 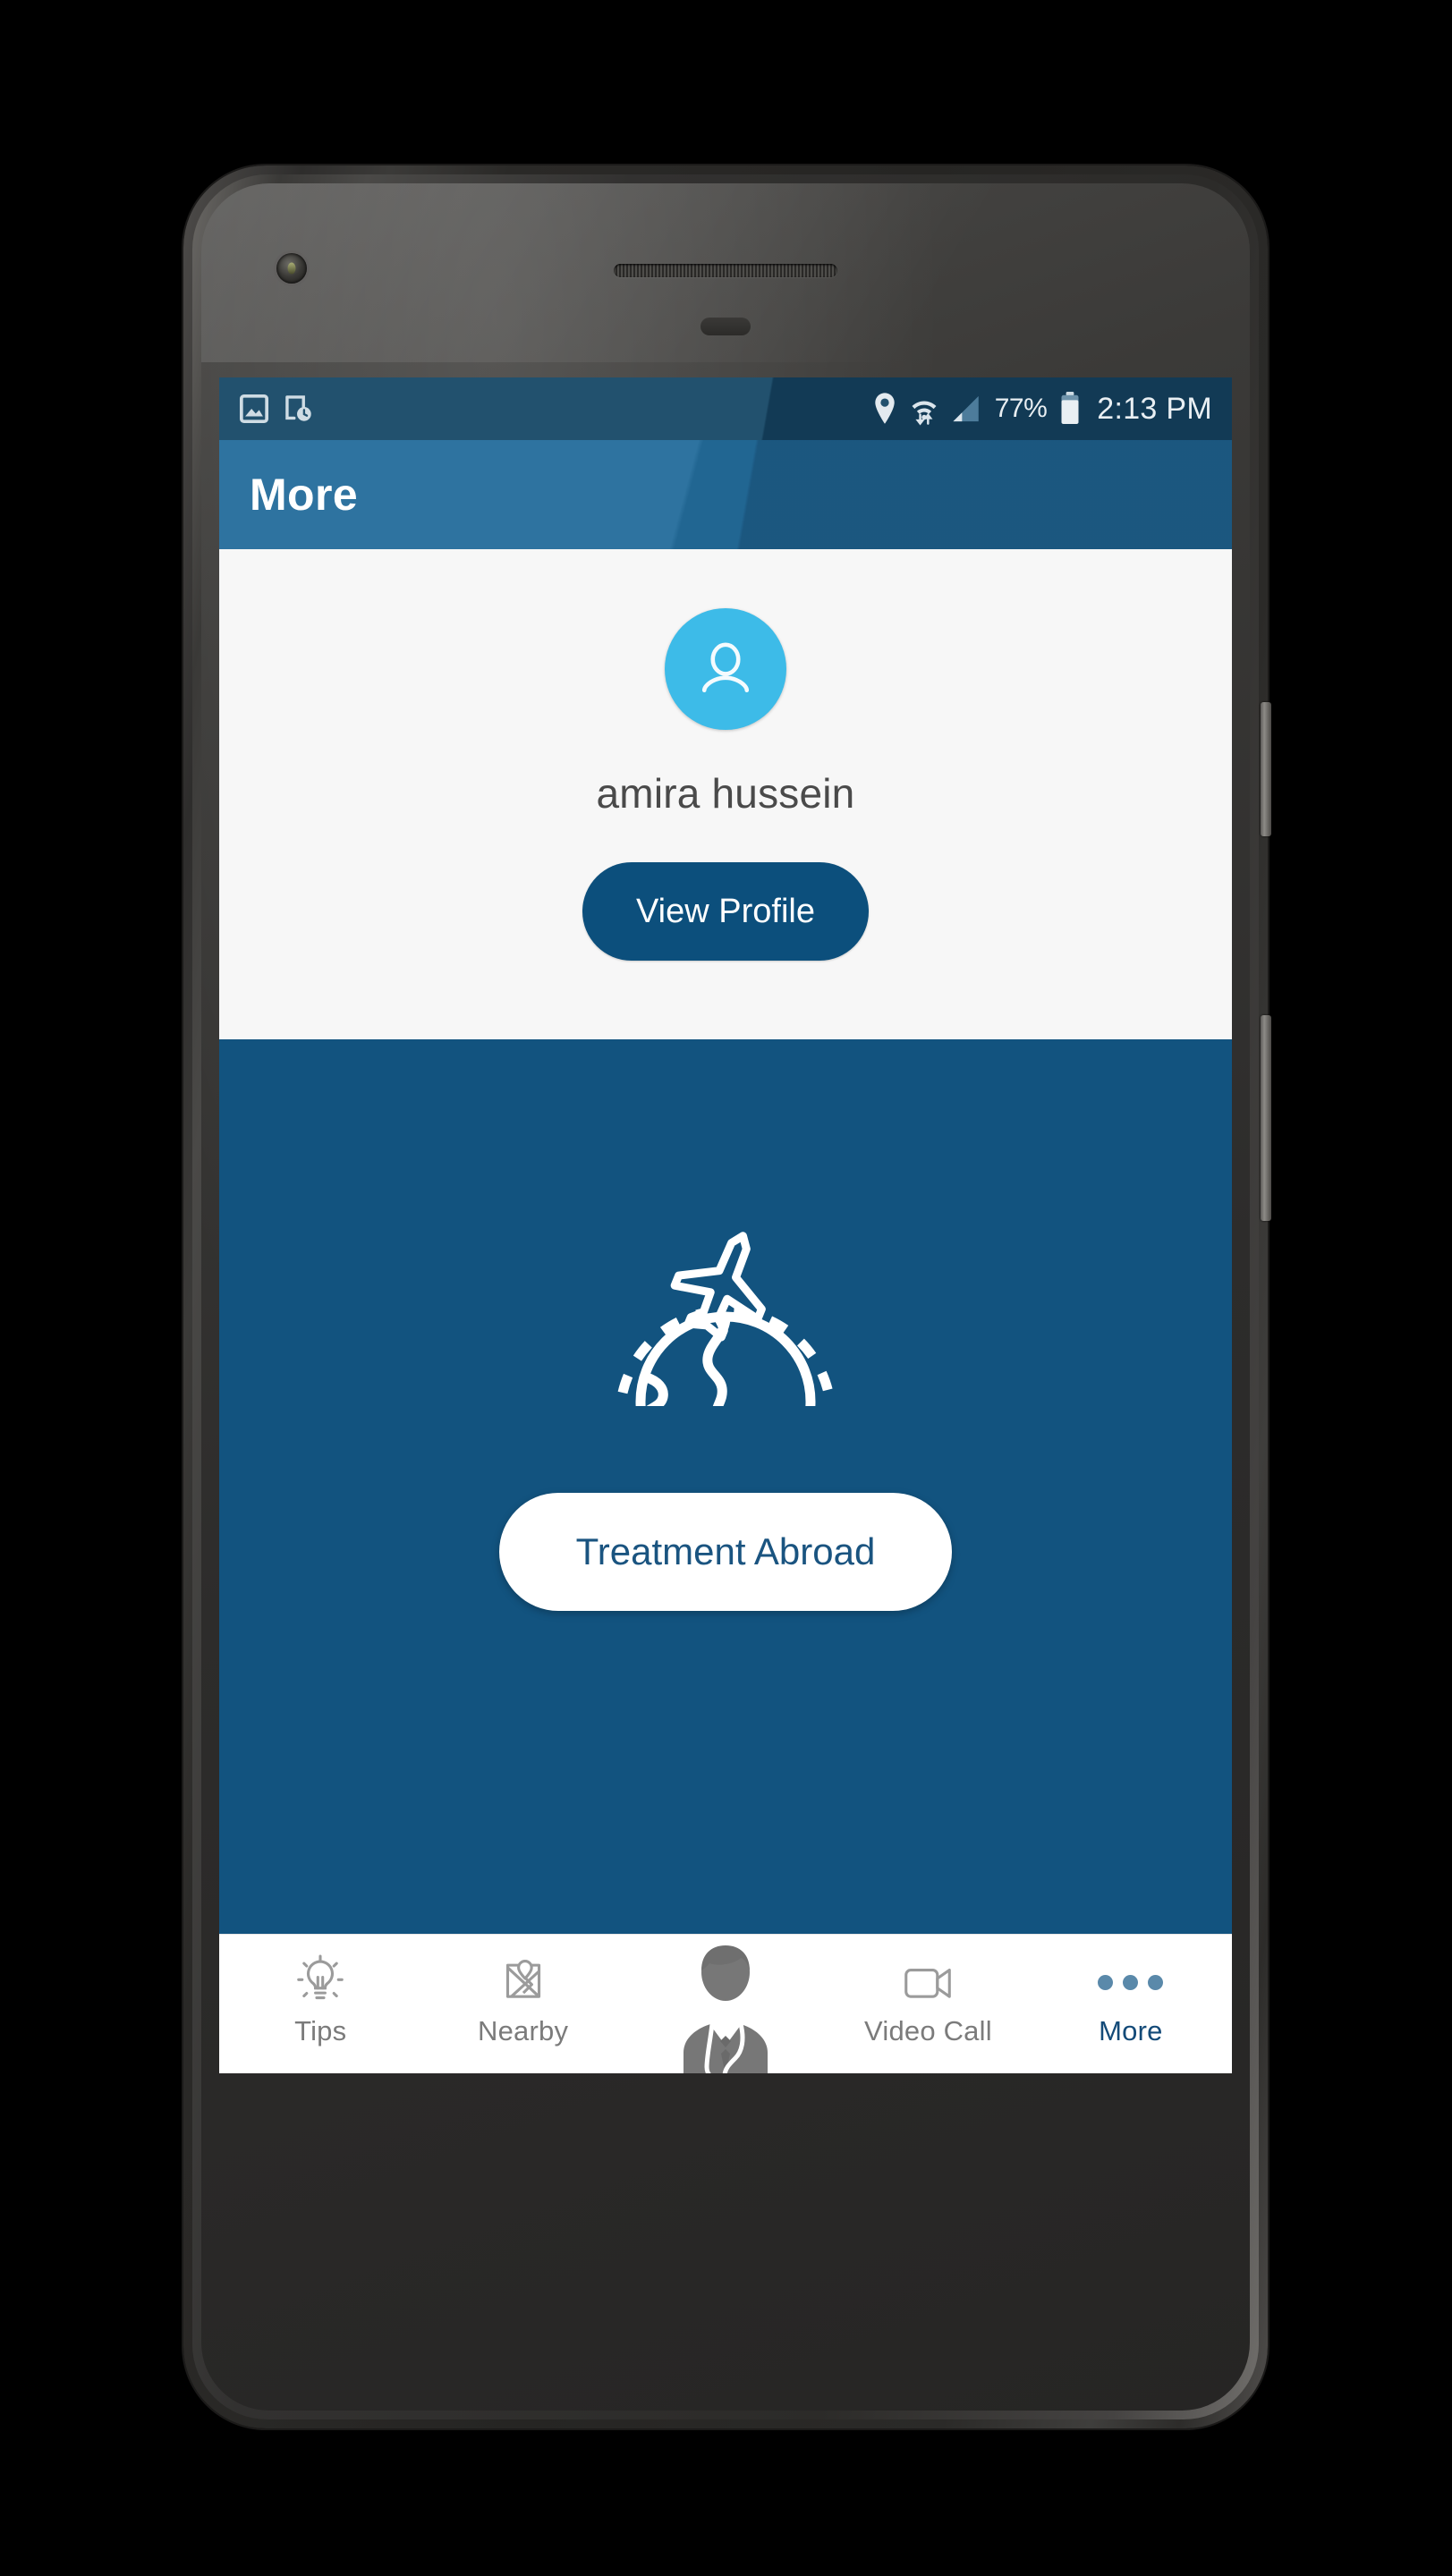 What do you see at coordinates (1131, 2030) in the screenshot?
I see `nav-label-more: More` at bounding box center [1131, 2030].